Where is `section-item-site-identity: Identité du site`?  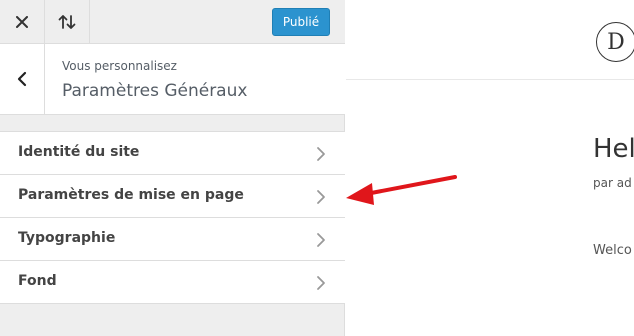
section-item-site-identity: Identité du site is located at coordinates (172, 153).